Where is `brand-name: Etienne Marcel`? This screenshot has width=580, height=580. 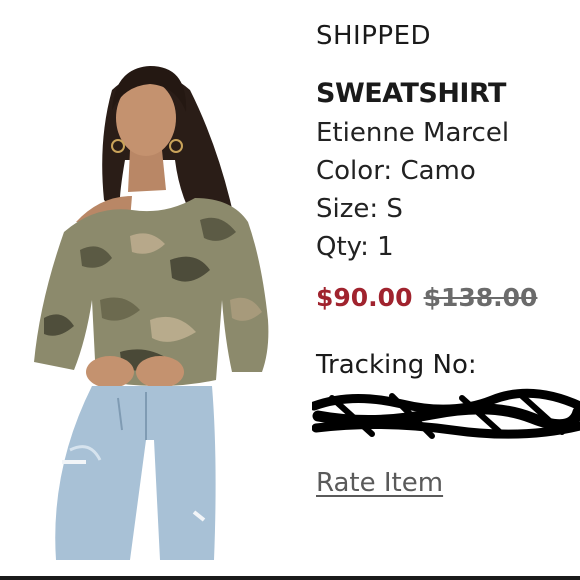 brand-name: Etienne Marcel is located at coordinates (448, 133).